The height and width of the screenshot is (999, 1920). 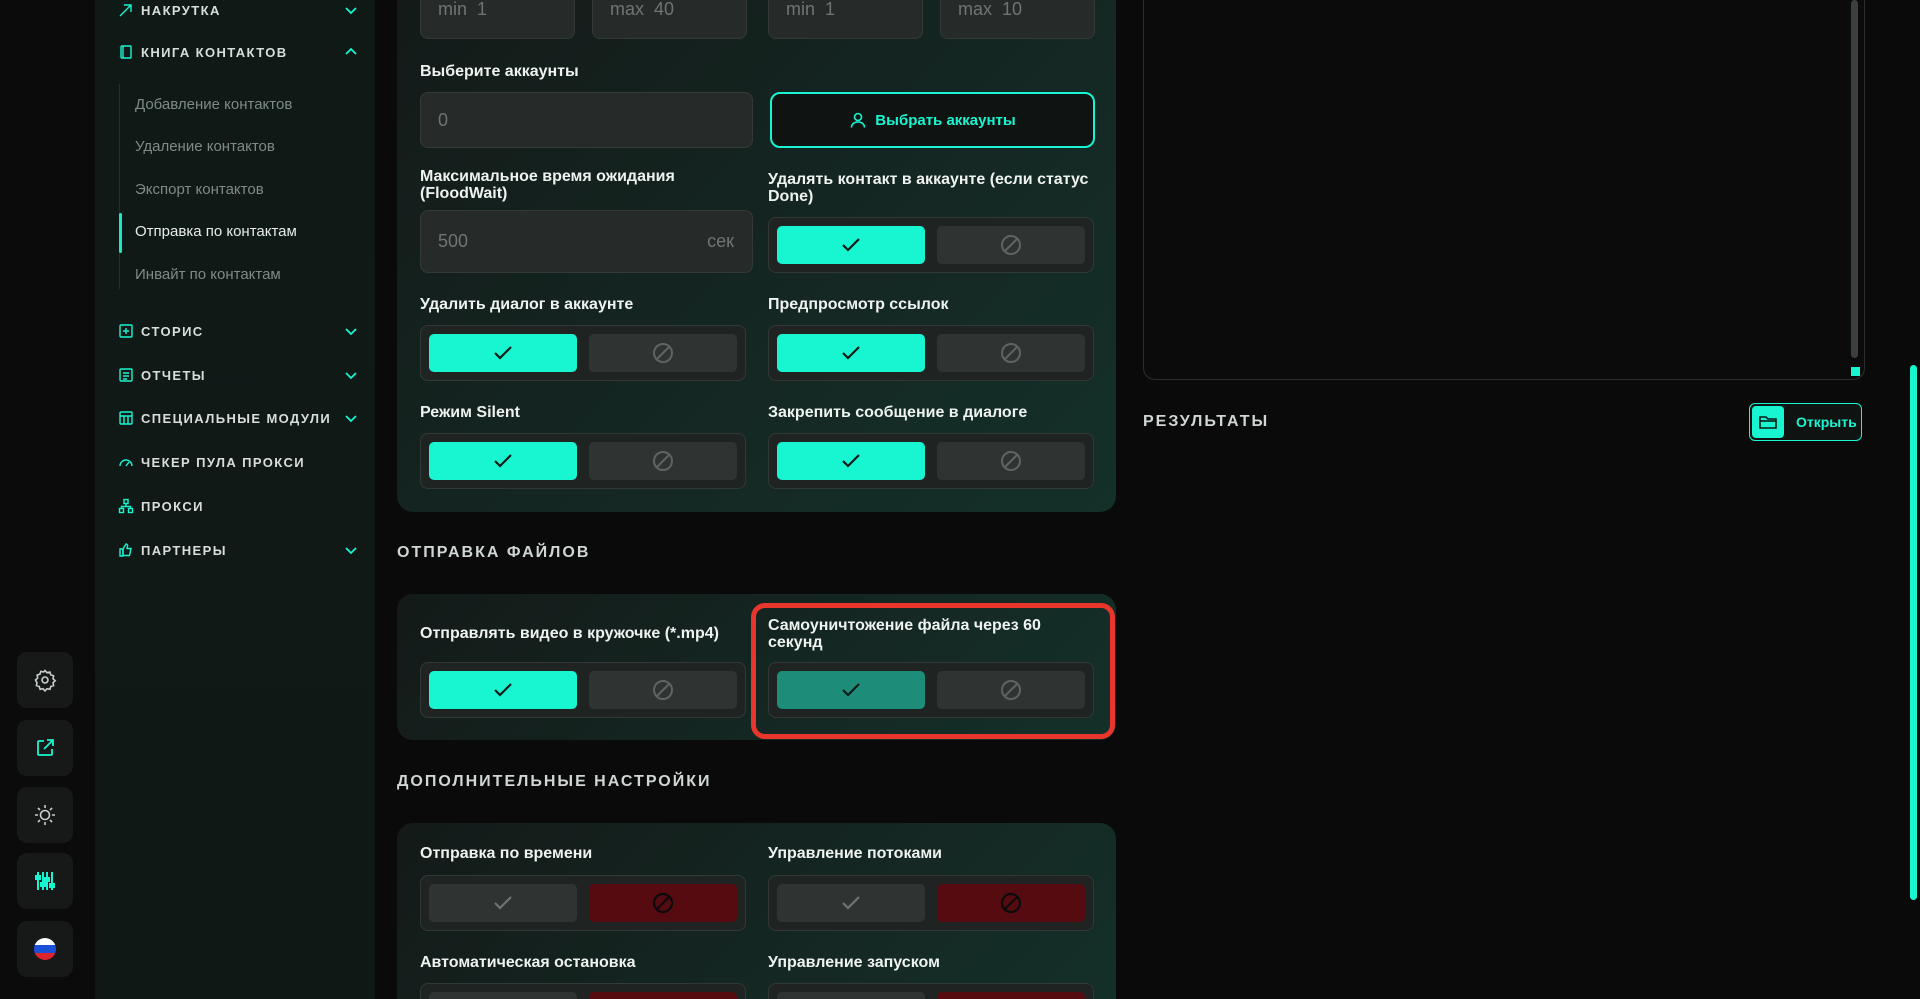 What do you see at coordinates (854, 962) in the screenshot?
I see `launch-control-label: Управление запуском` at bounding box center [854, 962].